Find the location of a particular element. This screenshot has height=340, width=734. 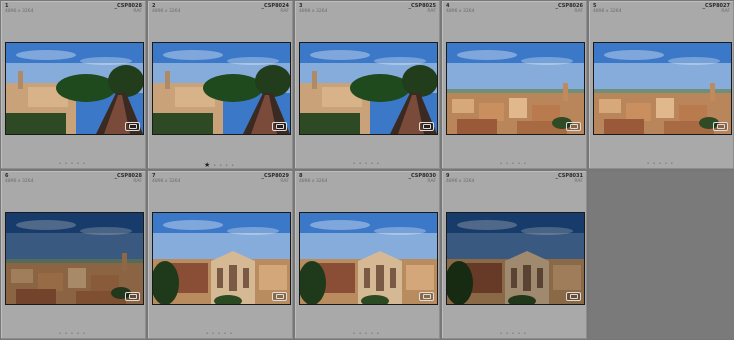

photo-grid-cell: 9 4896 x 3264 _CSP8031 RAF ••••• is located at coordinates (514, 255).